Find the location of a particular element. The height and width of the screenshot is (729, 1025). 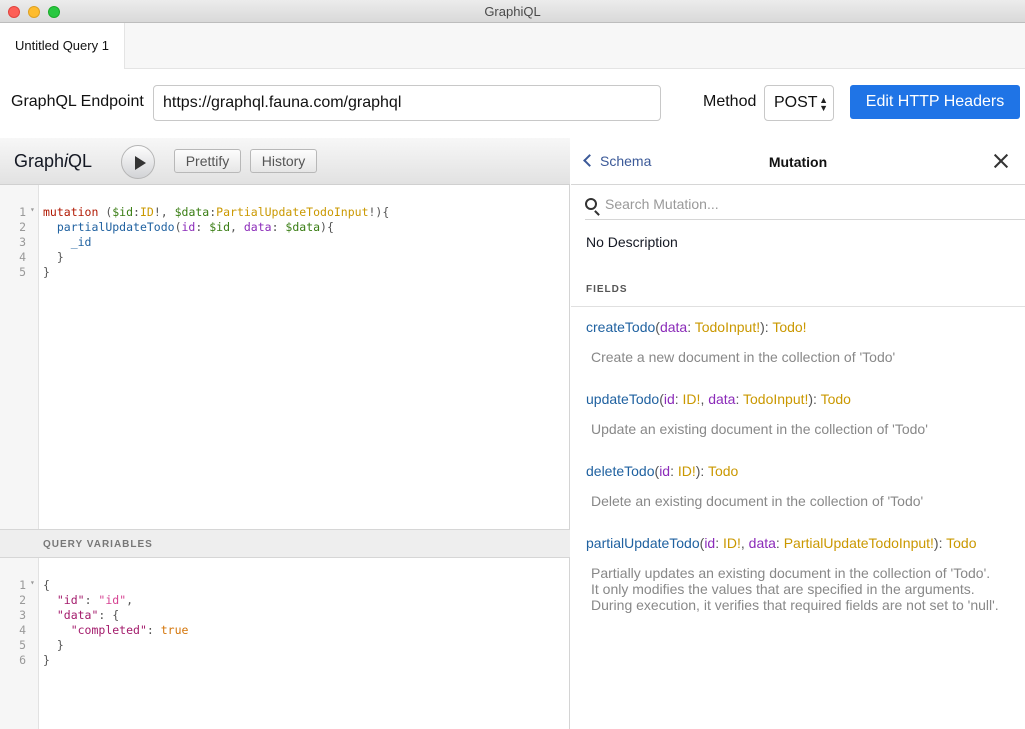

window-title: GraphiQL is located at coordinates (512, 11).